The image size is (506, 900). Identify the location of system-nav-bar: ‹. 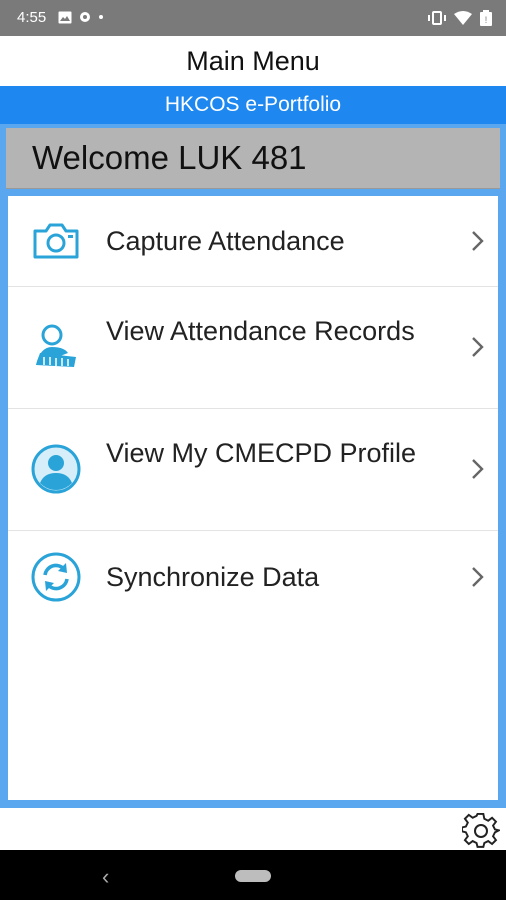
(253, 875).